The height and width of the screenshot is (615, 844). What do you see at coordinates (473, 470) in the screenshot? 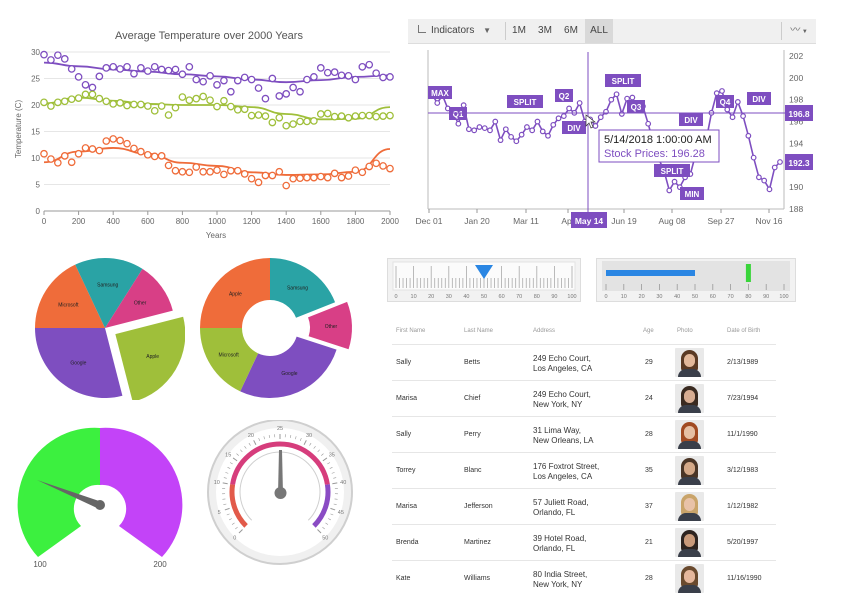
I see `cell-last-name: Blanc` at bounding box center [473, 470].